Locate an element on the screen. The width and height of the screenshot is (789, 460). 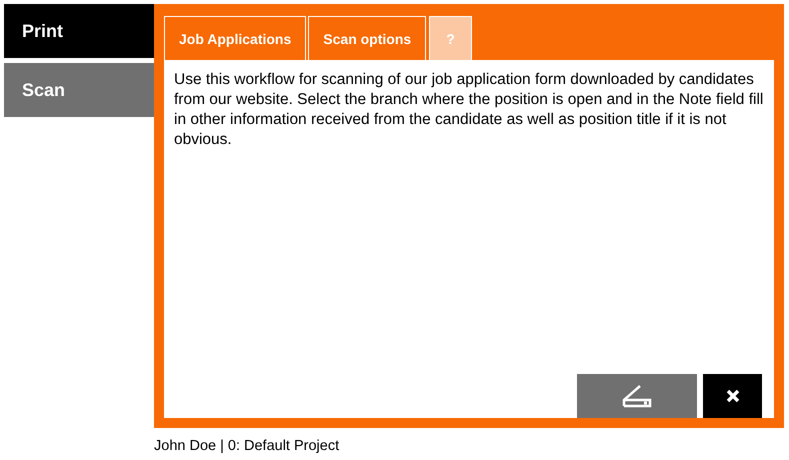
status-text: John Doe | 0: Default Project is located at coordinates (247, 446).